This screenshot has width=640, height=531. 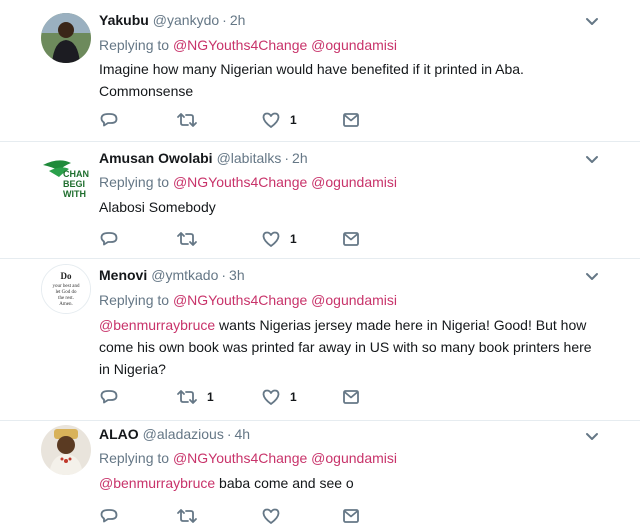 What do you see at coordinates (119, 434) in the screenshot?
I see `display-name: ALAO` at bounding box center [119, 434].